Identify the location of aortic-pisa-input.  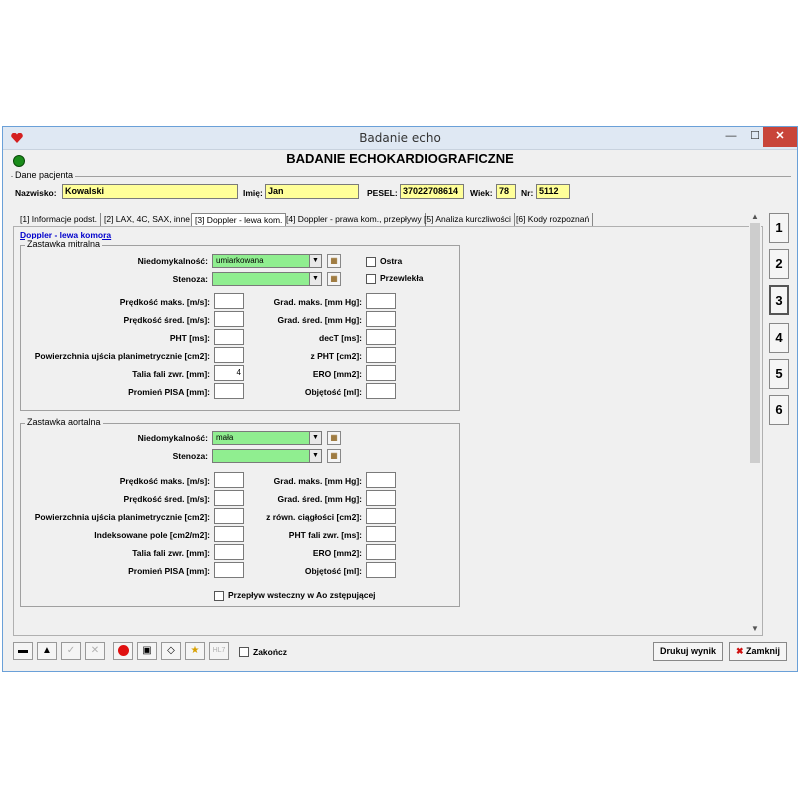
(229, 570).